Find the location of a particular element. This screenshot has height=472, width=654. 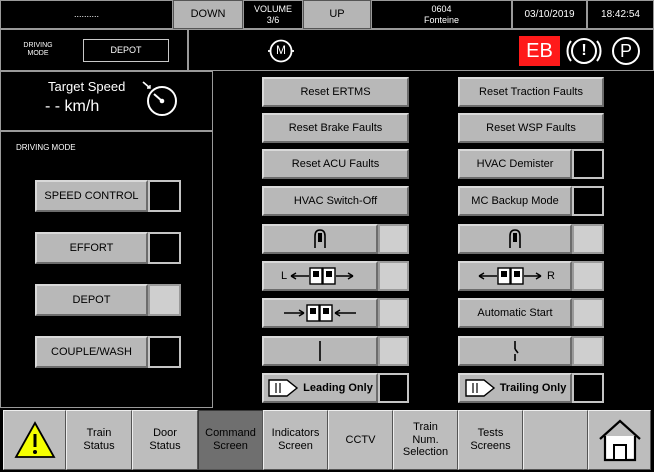

nav-empty-slot is located at coordinates (555, 440).